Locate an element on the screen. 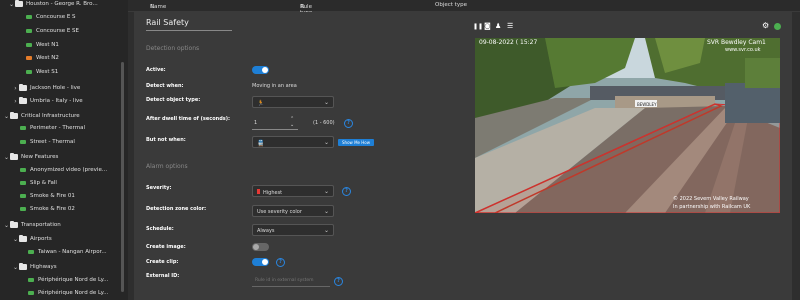  sidebar-camera-item: West S1 is located at coordinates (42, 72).